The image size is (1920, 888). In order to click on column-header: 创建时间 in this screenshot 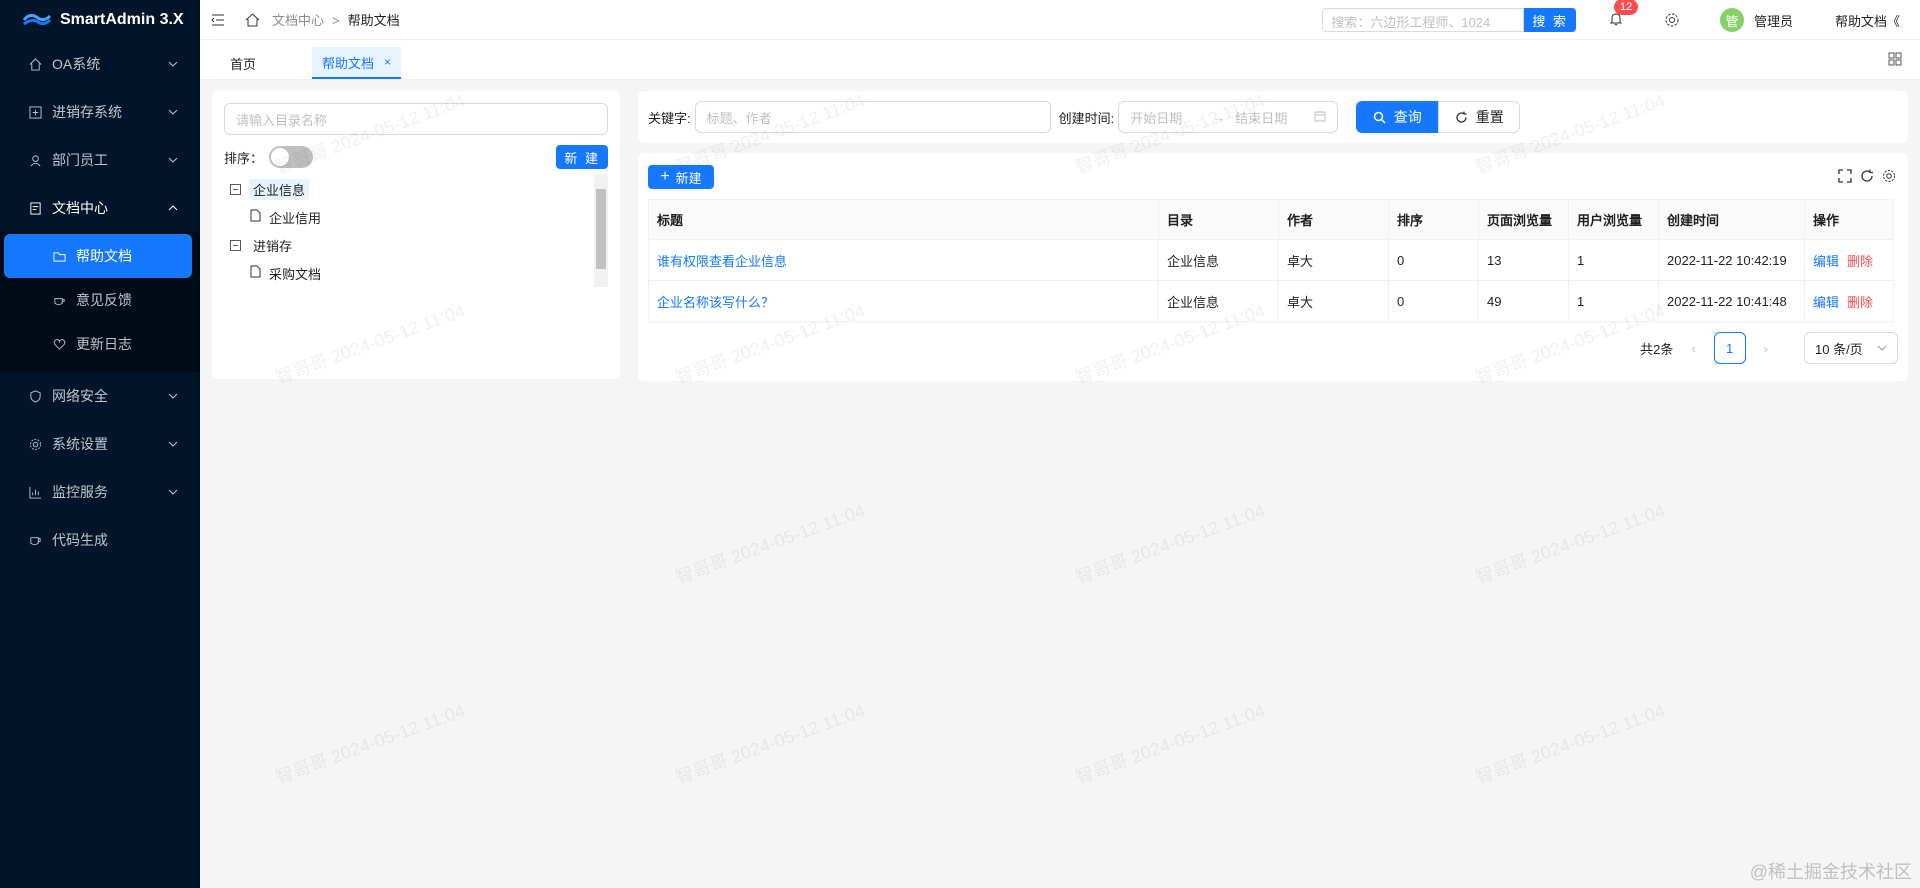, I will do `click(1731, 219)`.